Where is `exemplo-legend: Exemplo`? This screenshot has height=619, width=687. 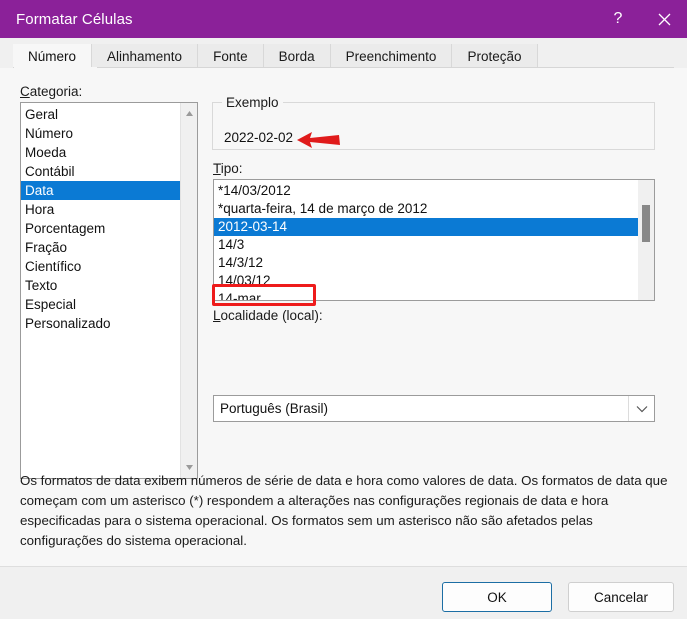 exemplo-legend: Exemplo is located at coordinates (252, 102).